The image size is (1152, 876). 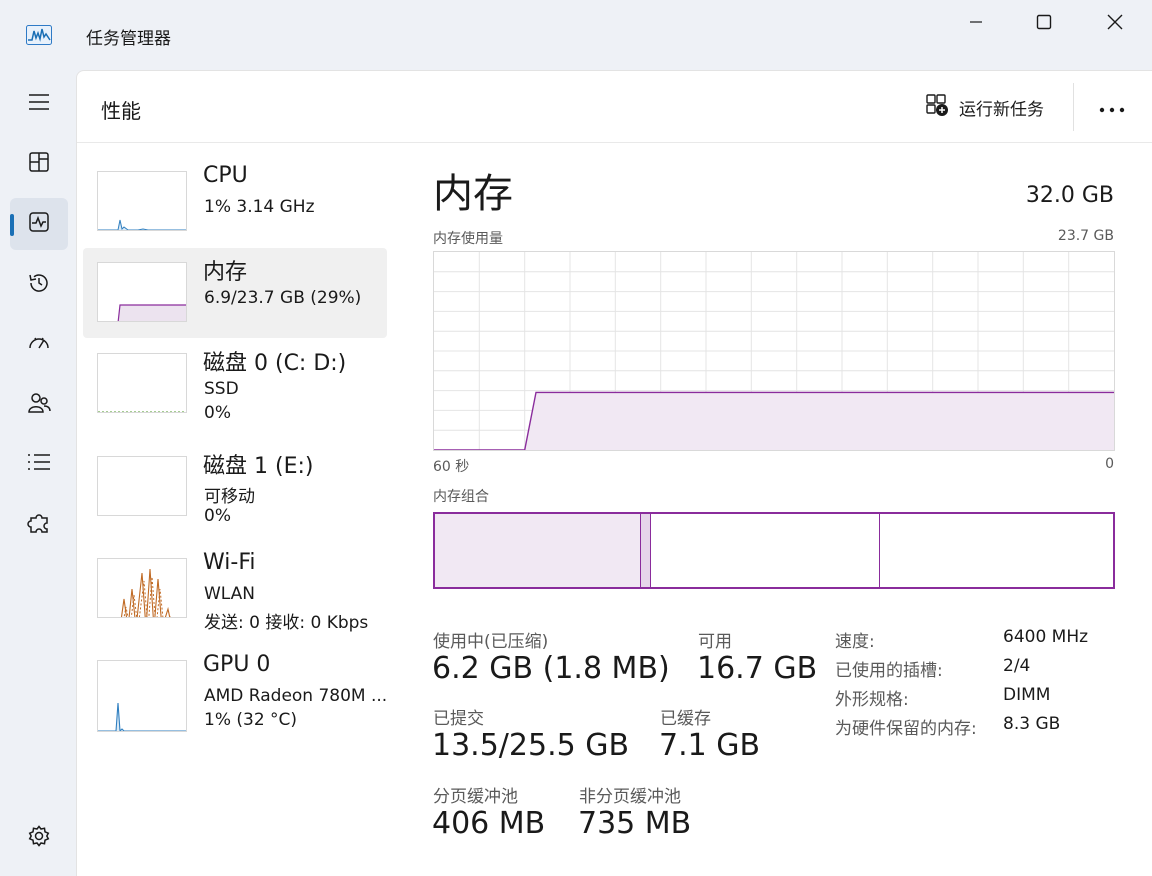 What do you see at coordinates (996, 550) in the screenshot?
I see `composition-free-segment` at bounding box center [996, 550].